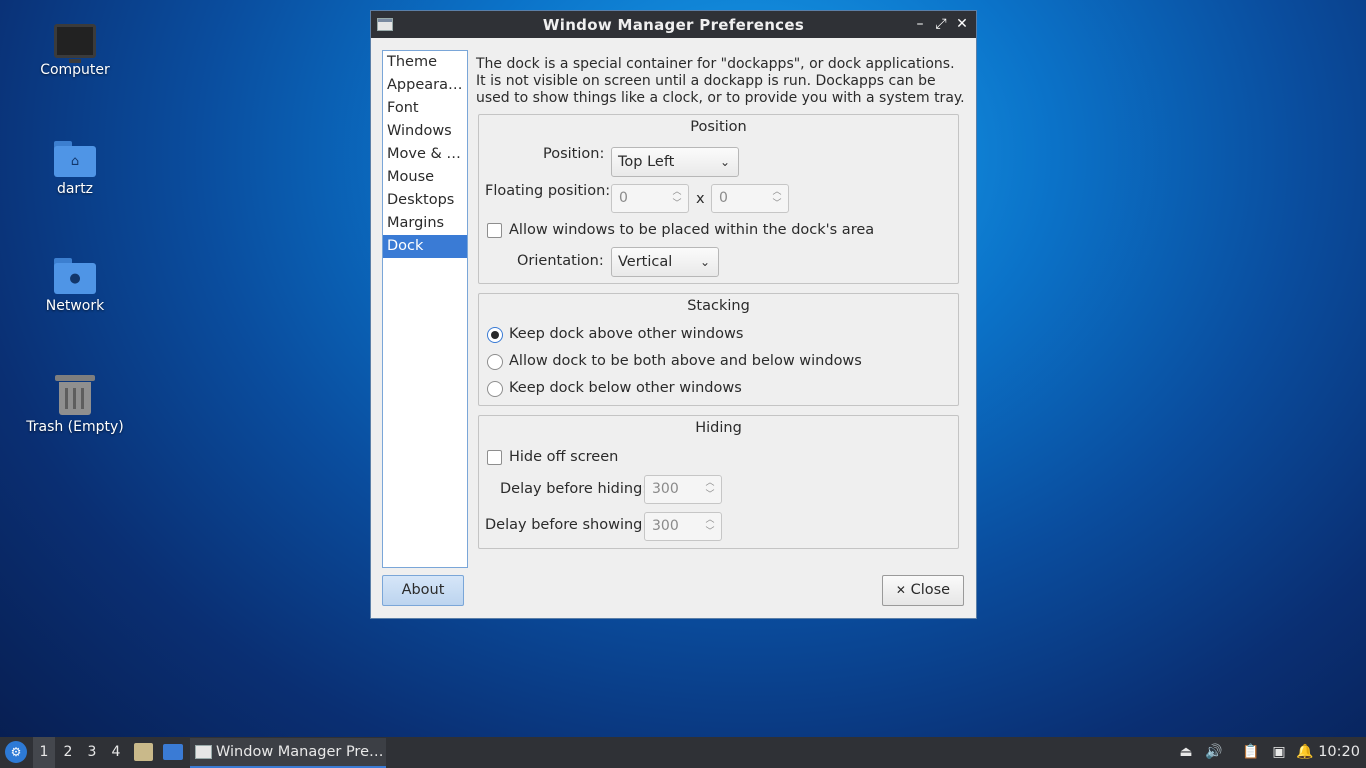 Image resolution: width=1366 pixels, height=768 pixels. What do you see at coordinates (625, 388) in the screenshot?
I see `stacking-option-below: Keep dock below other windows` at bounding box center [625, 388].